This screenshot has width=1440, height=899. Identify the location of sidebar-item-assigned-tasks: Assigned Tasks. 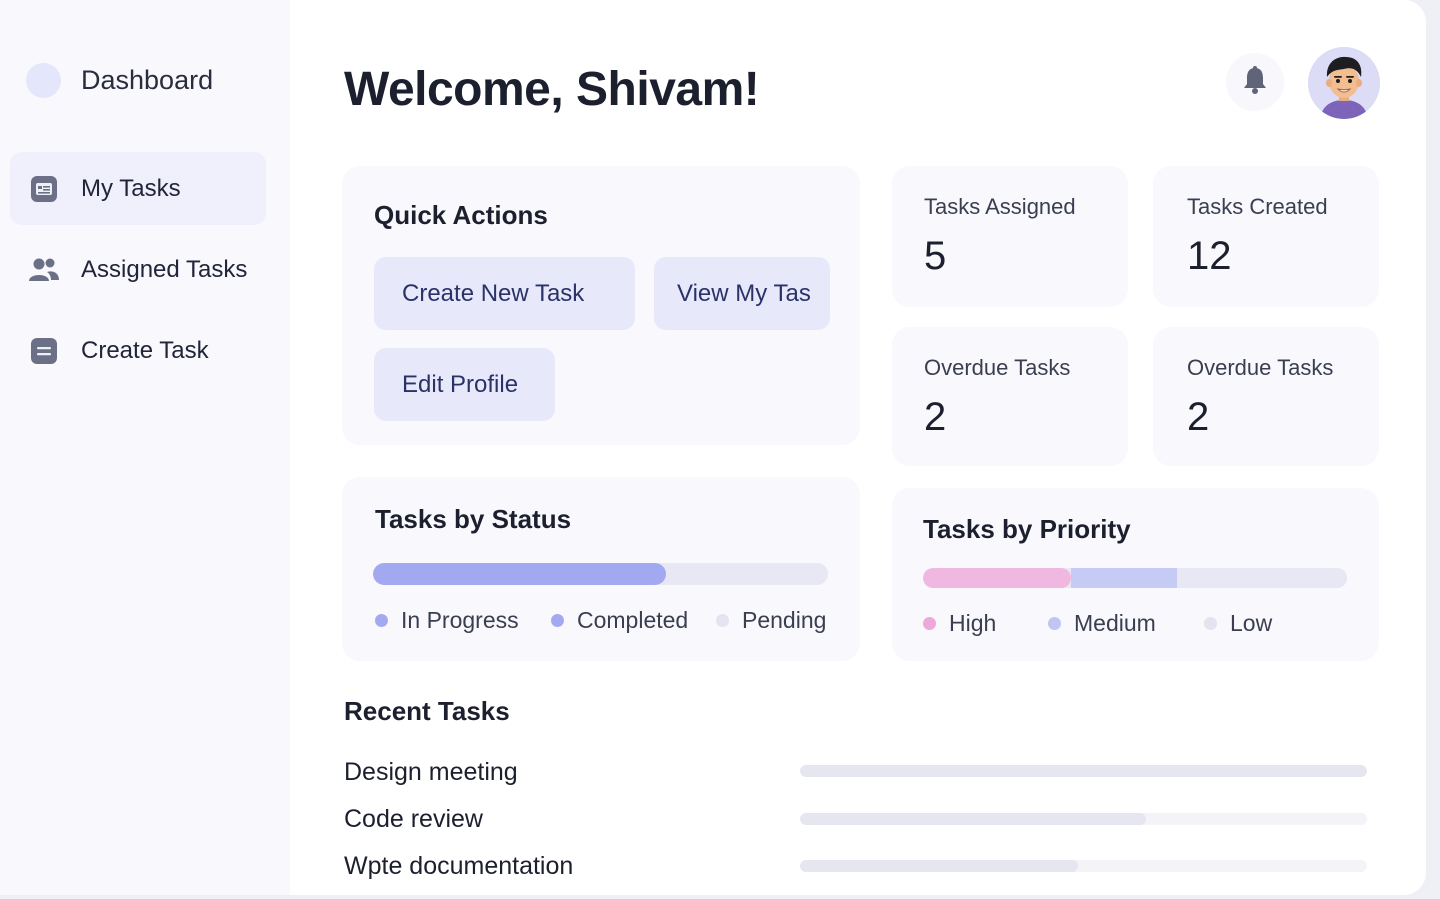
(138, 269).